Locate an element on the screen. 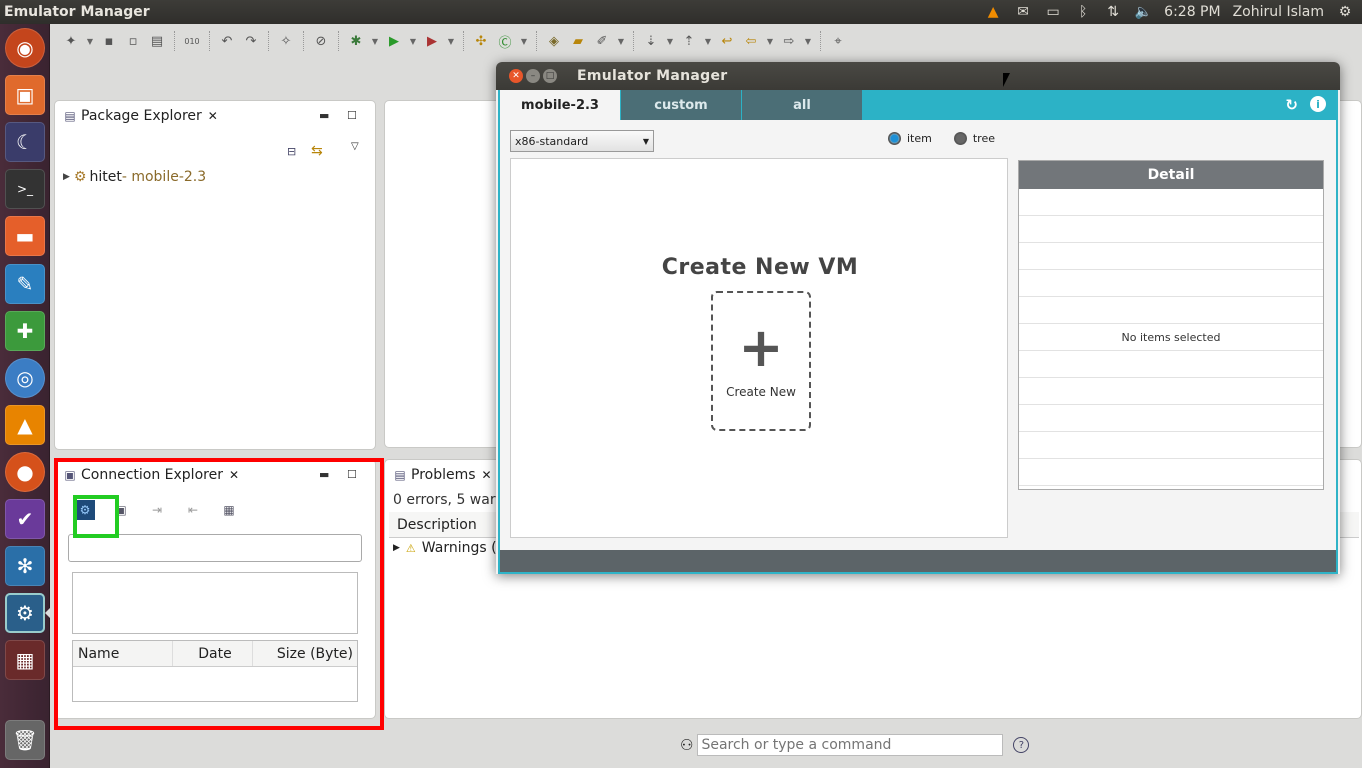  tab-mobile: mobile-2.3 is located at coordinates (560, 105).